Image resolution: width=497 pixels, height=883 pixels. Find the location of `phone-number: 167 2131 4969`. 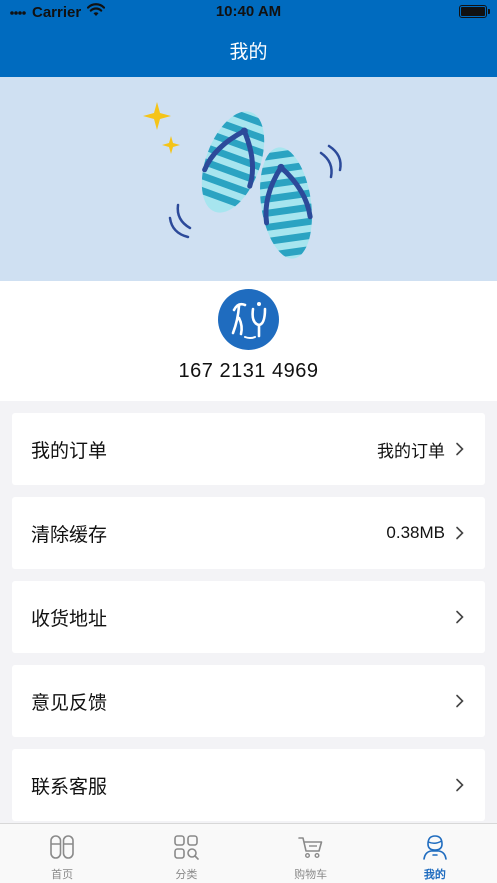

phone-number: 167 2131 4969 is located at coordinates (248, 371).